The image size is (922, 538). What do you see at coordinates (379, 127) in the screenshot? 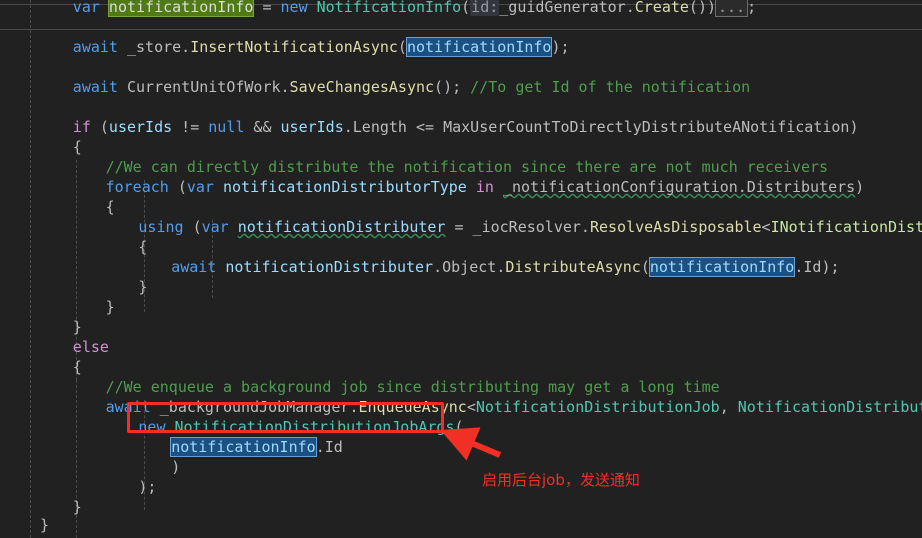
I see `code-token: Length` at bounding box center [379, 127].